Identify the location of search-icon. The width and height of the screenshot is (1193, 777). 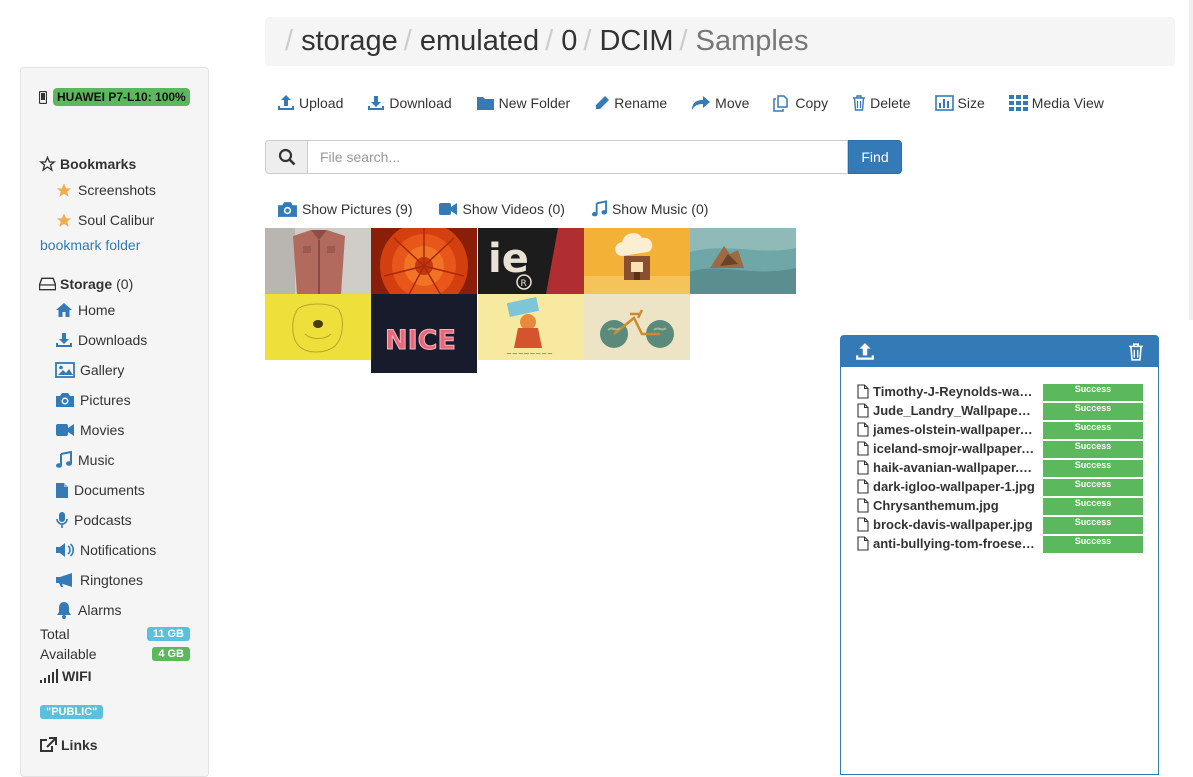
(286, 157).